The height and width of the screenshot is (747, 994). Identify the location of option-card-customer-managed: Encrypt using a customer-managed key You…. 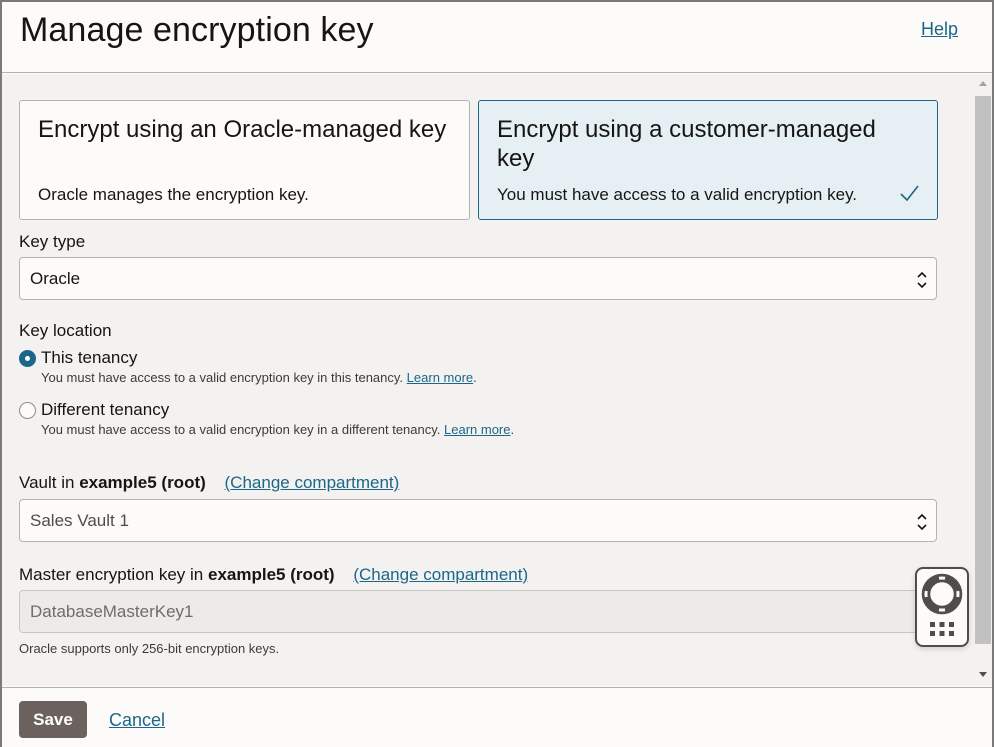
(708, 160).